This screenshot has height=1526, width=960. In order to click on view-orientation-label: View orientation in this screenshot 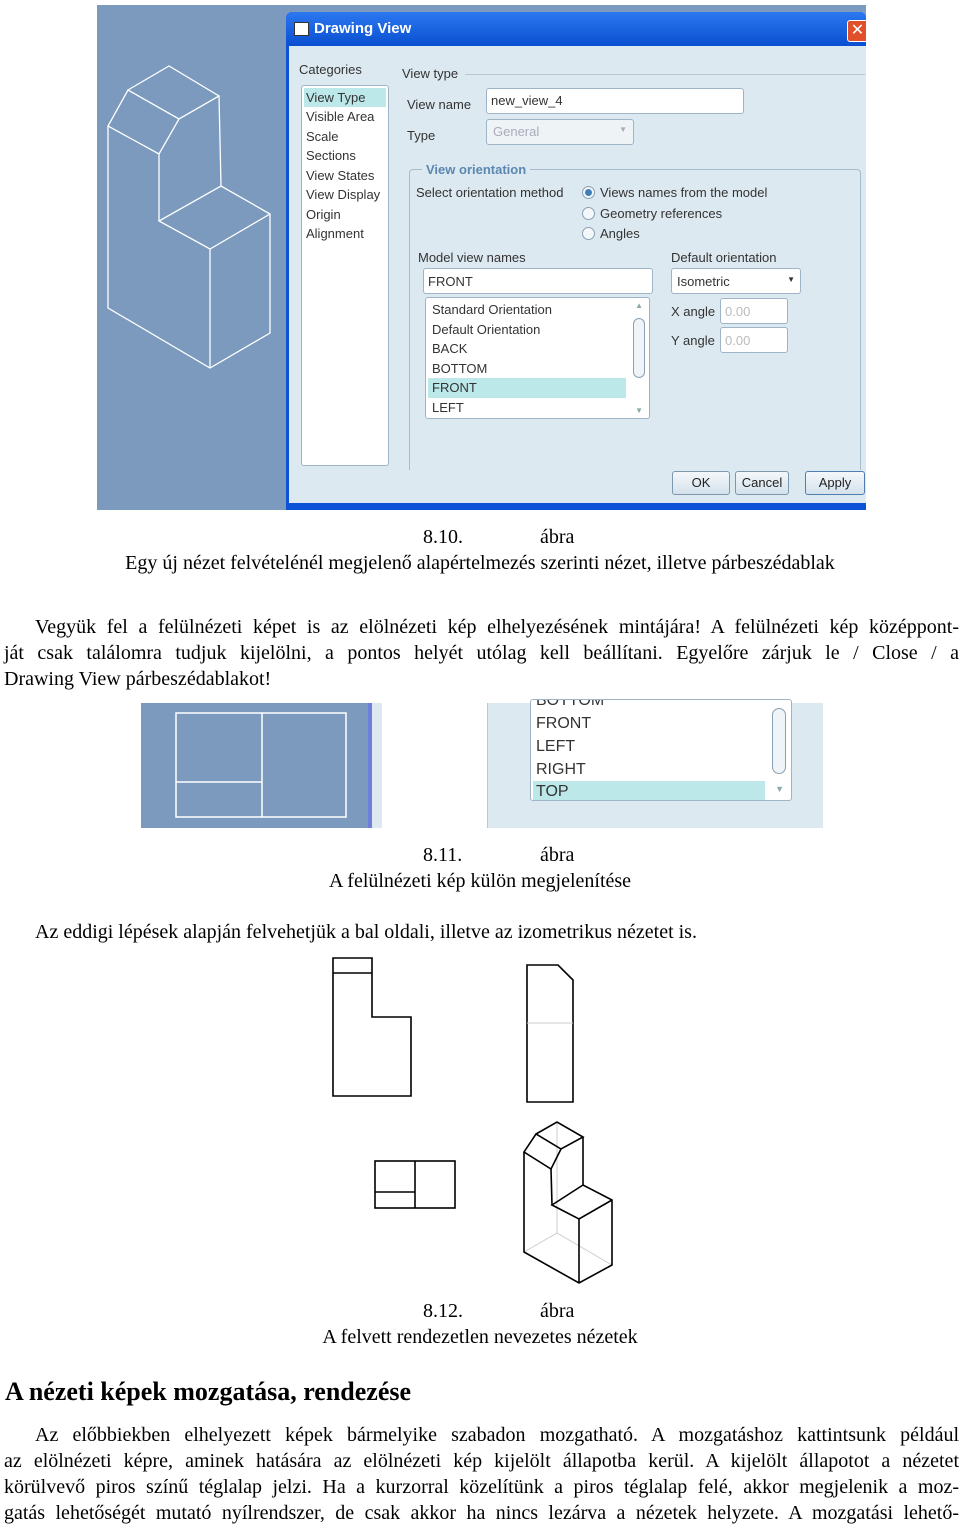, I will do `click(476, 169)`.